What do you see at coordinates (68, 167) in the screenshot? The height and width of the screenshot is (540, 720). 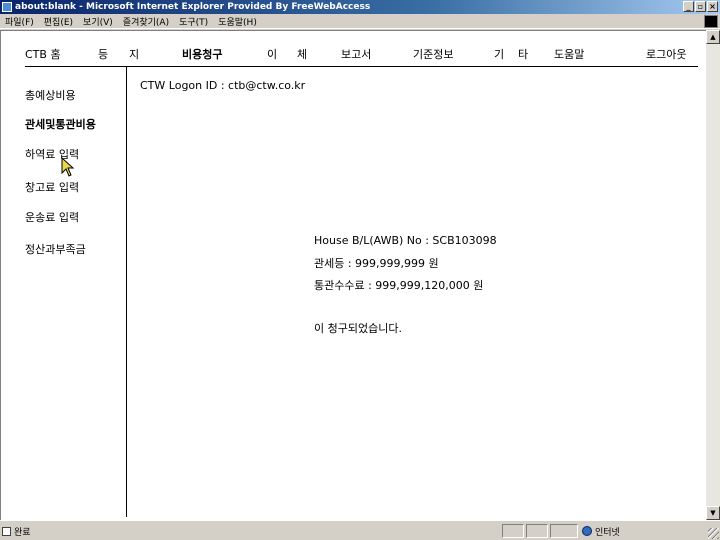 I see `mouse-cursor-icon` at bounding box center [68, 167].